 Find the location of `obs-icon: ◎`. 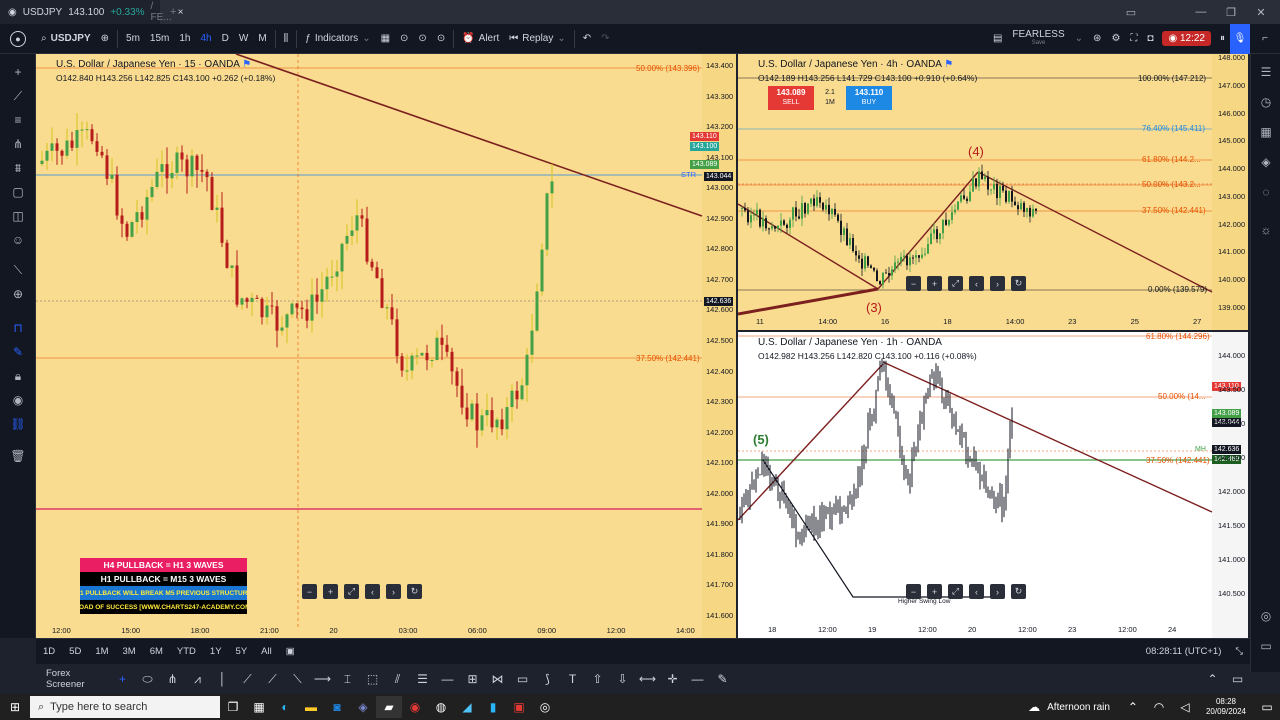

obs-icon: ◎ is located at coordinates (545, 707).